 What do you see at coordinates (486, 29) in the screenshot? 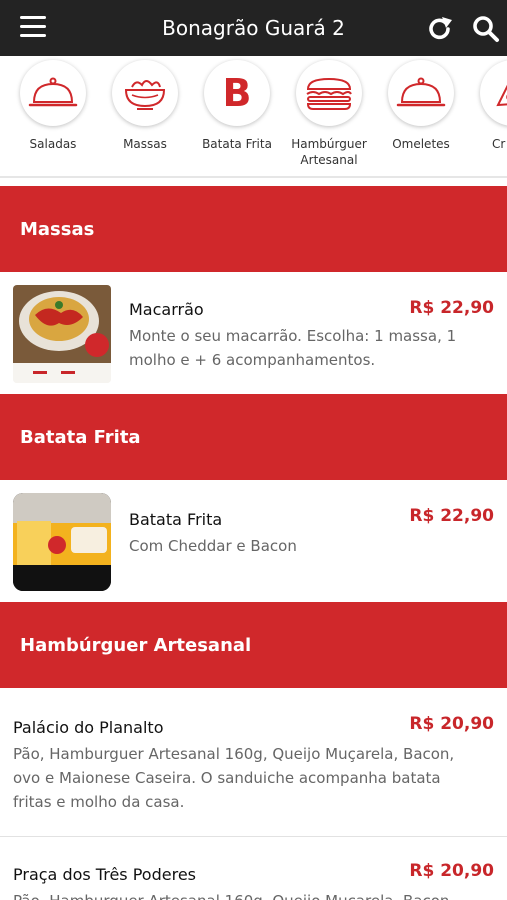
I see `search-icon` at bounding box center [486, 29].